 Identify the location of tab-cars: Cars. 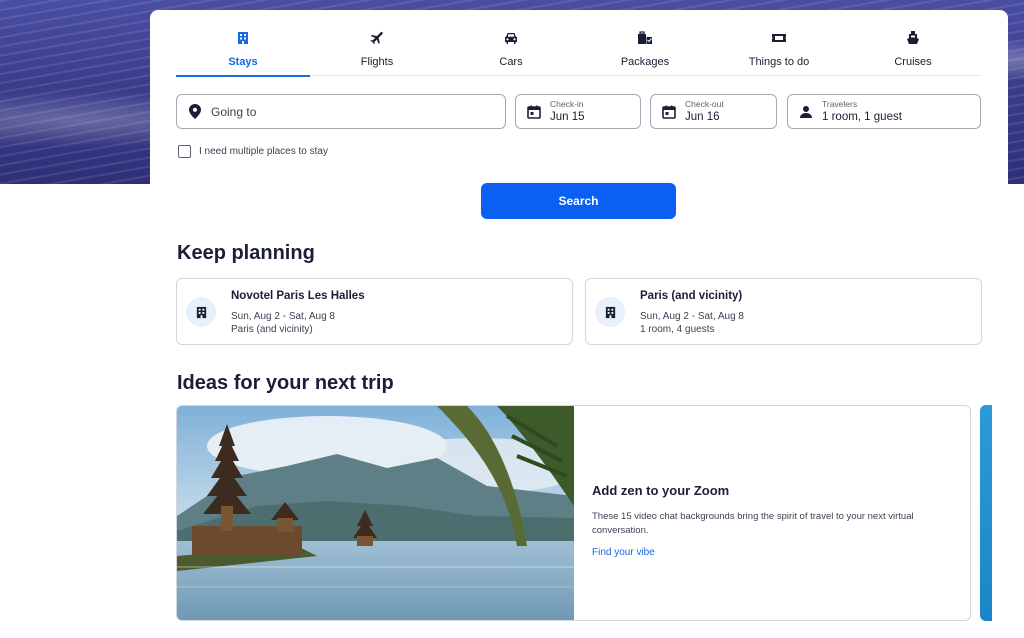
(511, 50).